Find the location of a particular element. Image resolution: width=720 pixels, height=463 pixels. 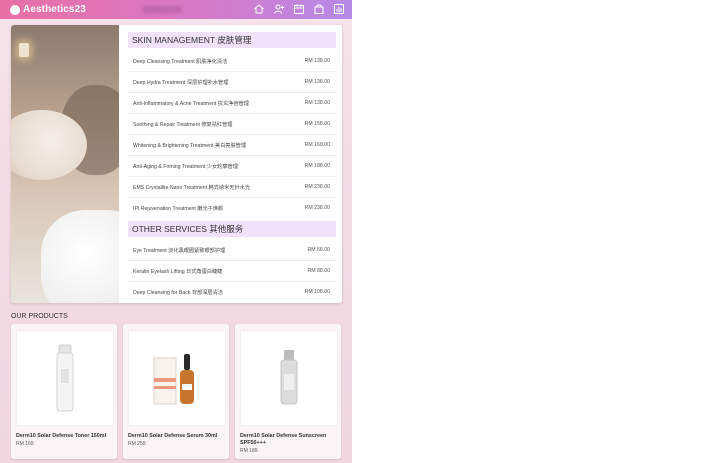

service-name: EMS Crystallite Nano Treatment 韩式纳米无针水光 is located at coordinates (192, 187).